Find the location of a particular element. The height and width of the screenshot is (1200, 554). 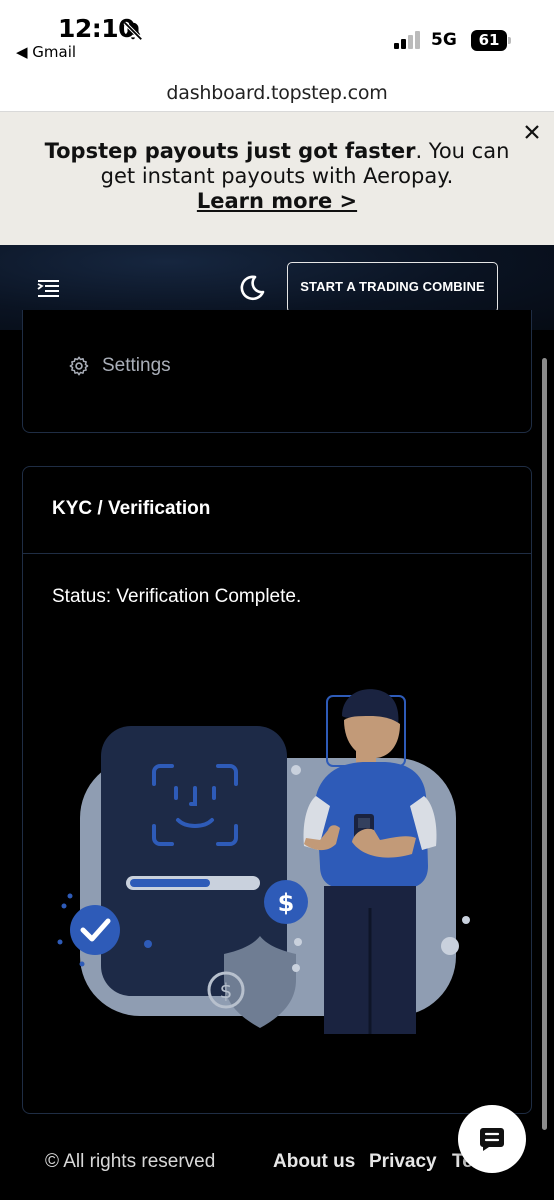

moon-icon is located at coordinates (251, 288).